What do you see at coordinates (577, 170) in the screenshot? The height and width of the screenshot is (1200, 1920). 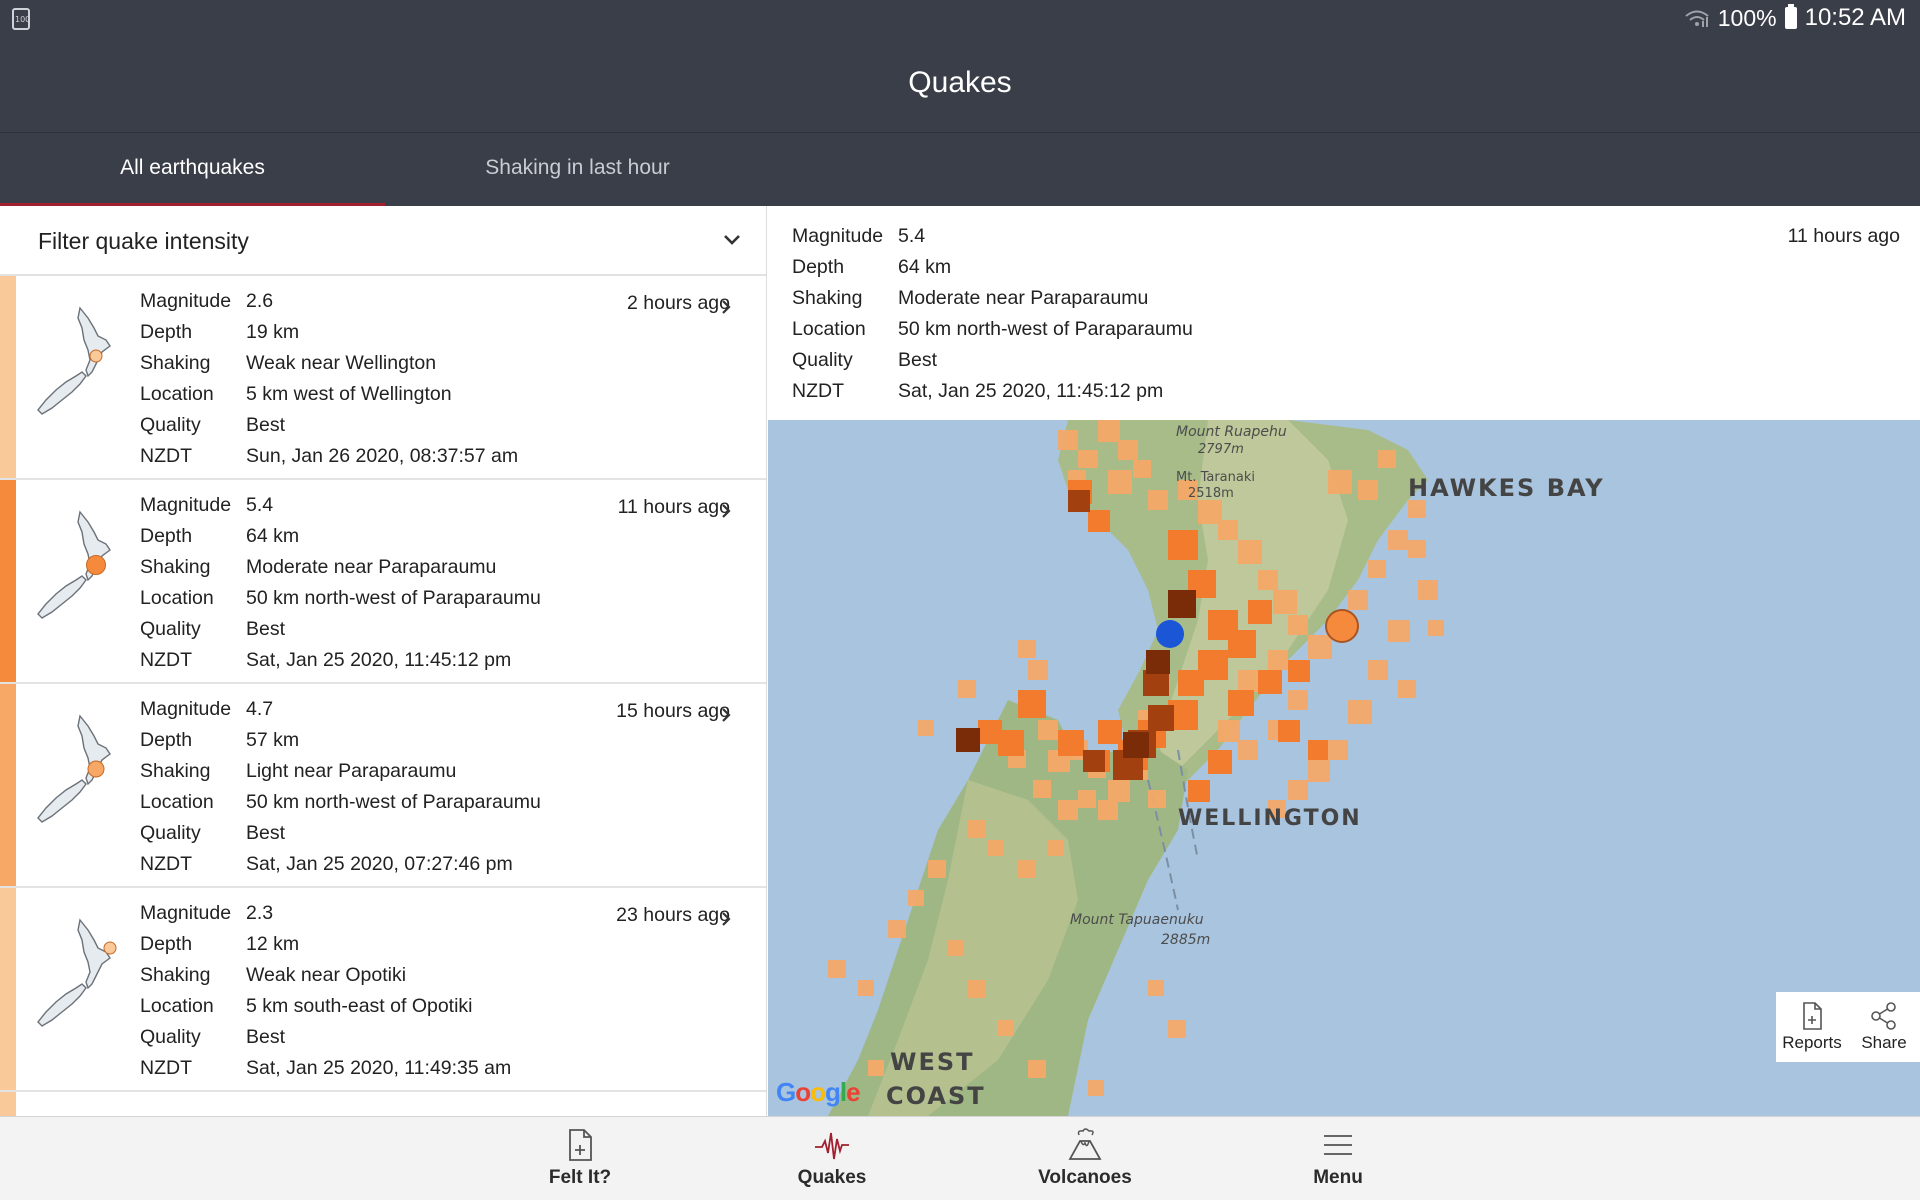 I see `tab-shaking-last-hour: Shaking in last hour` at bounding box center [577, 170].